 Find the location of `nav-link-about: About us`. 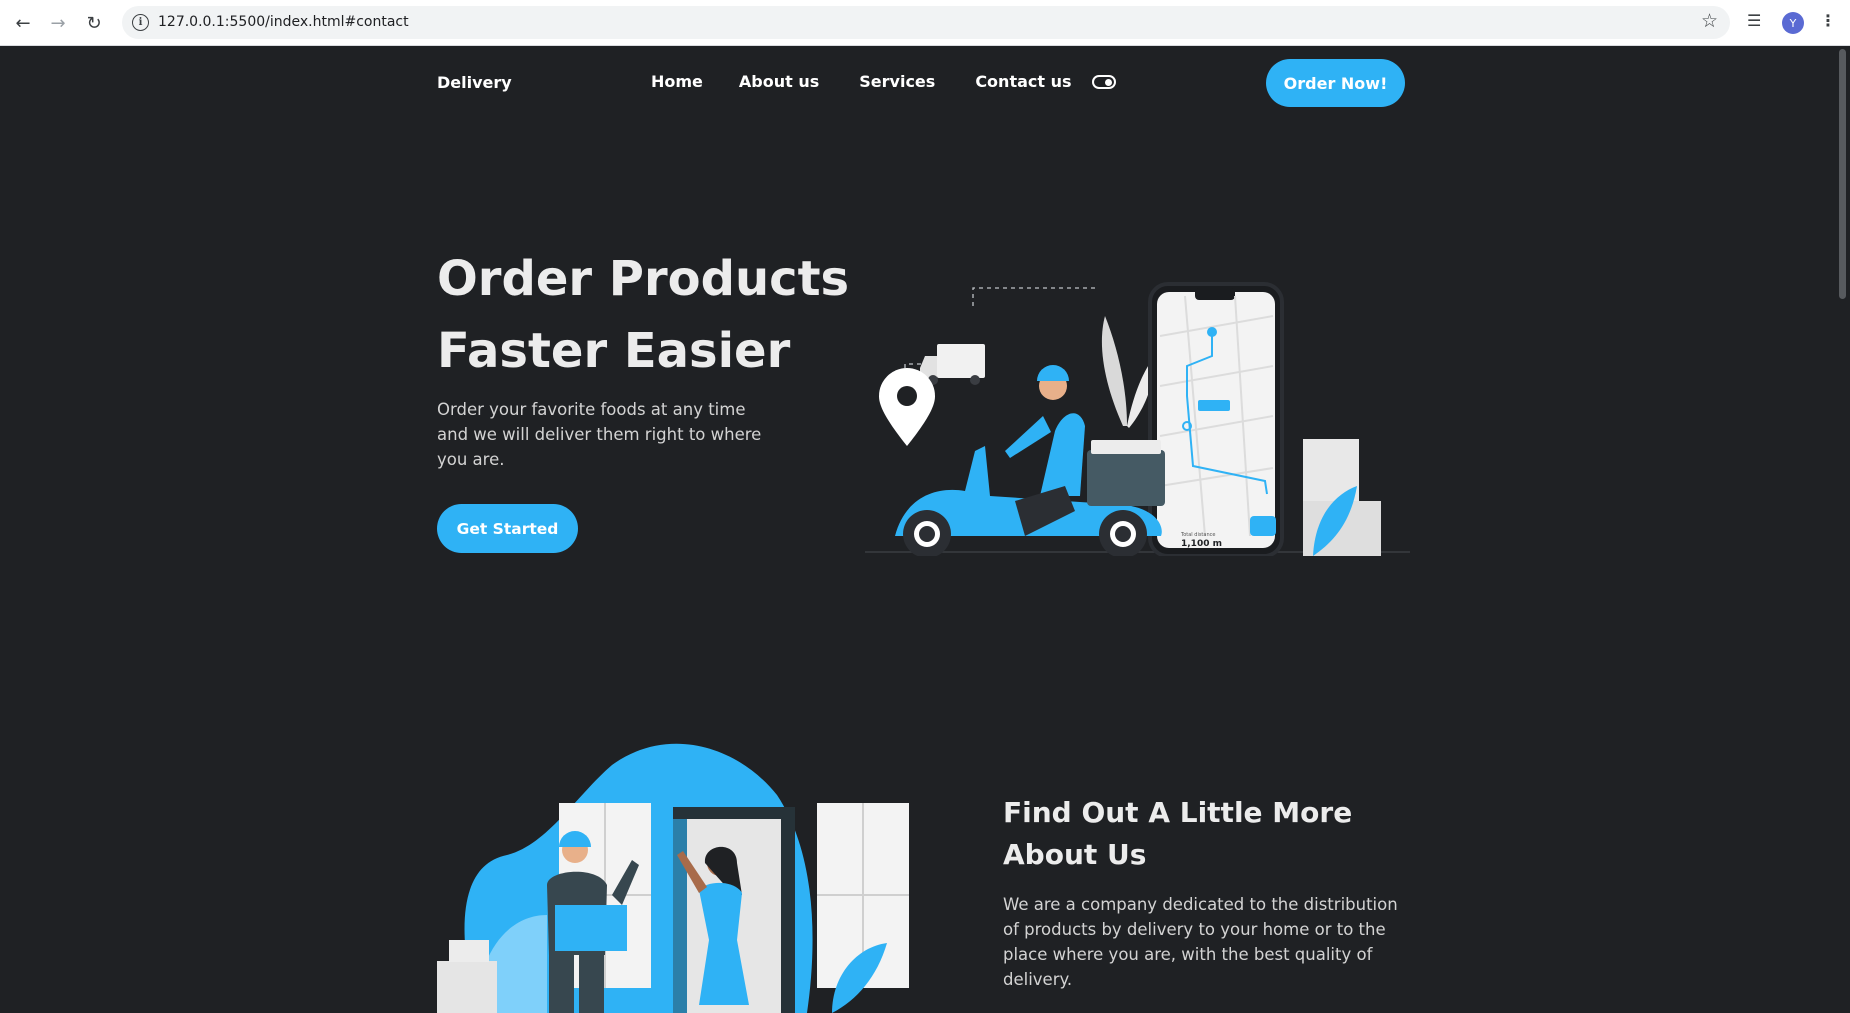

nav-link-about: About us is located at coordinates (779, 81).